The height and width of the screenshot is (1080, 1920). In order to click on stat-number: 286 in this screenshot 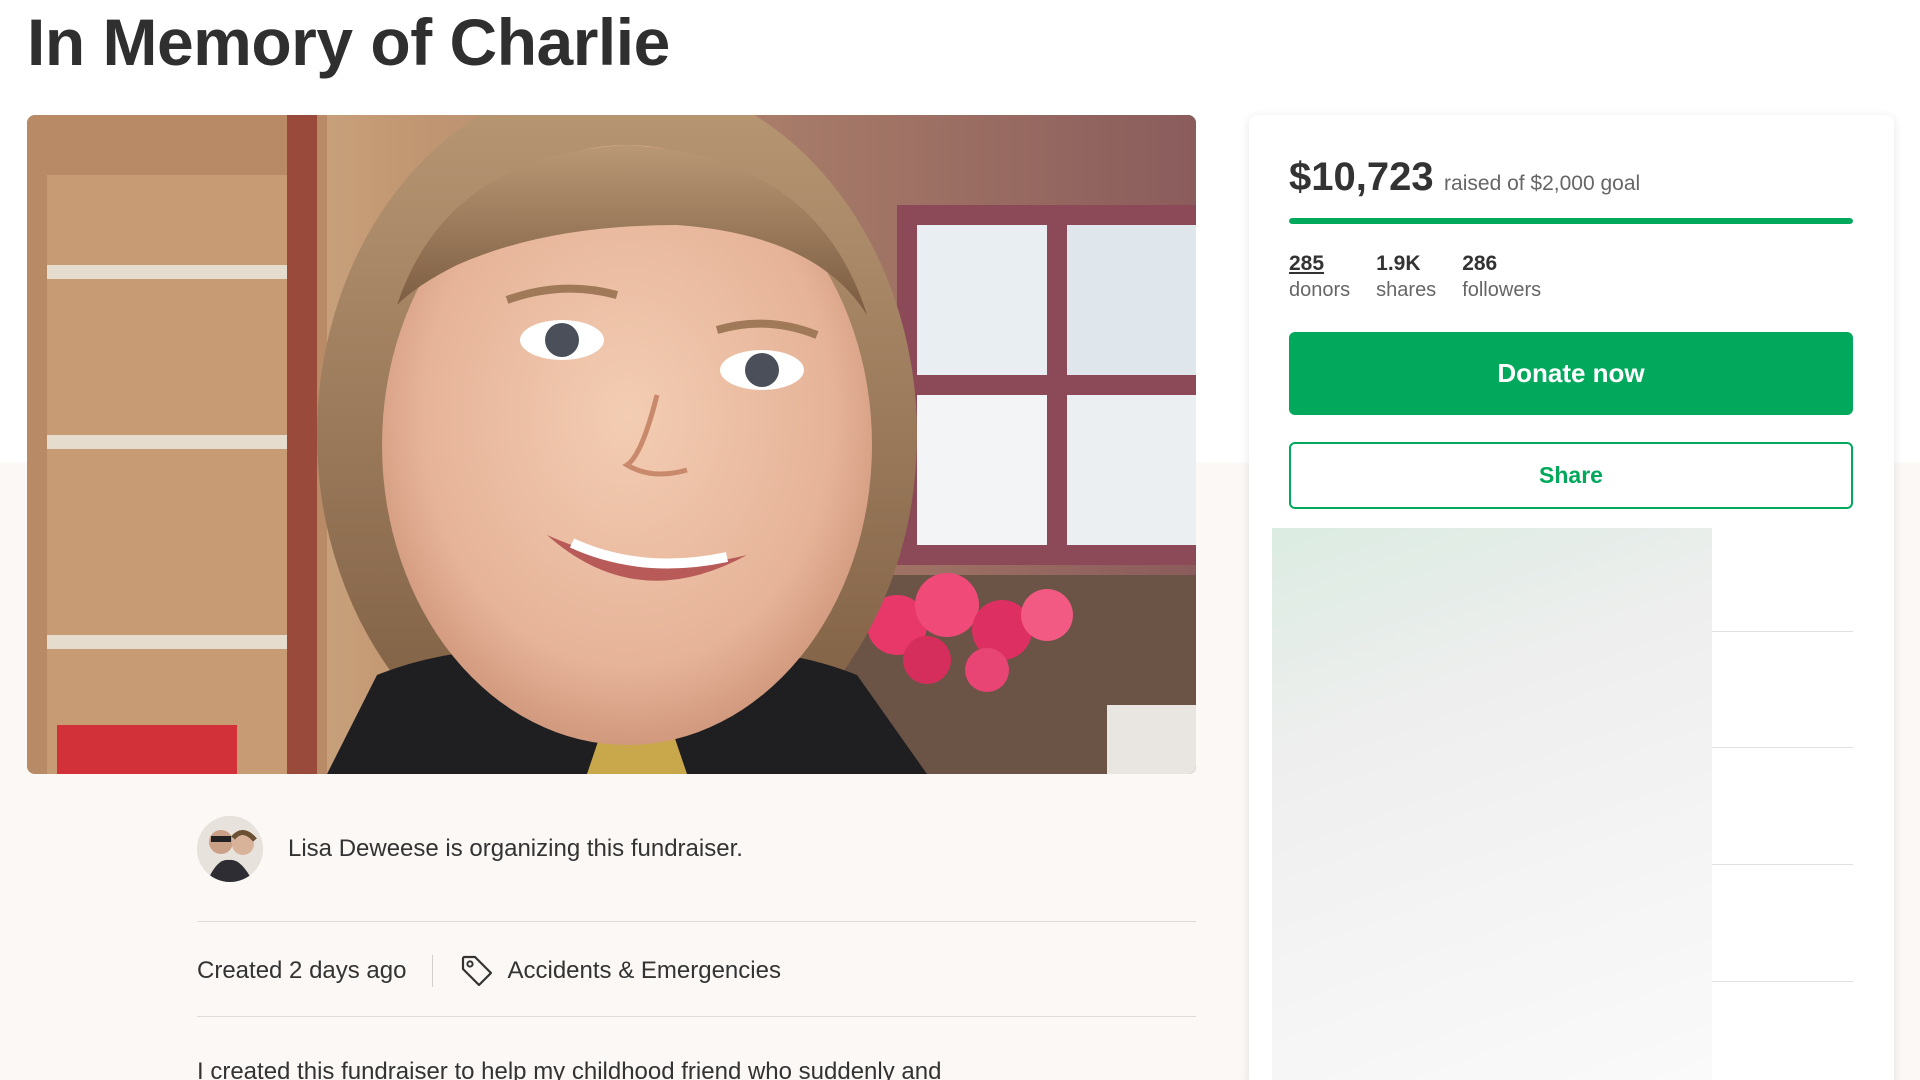, I will do `click(1480, 263)`.